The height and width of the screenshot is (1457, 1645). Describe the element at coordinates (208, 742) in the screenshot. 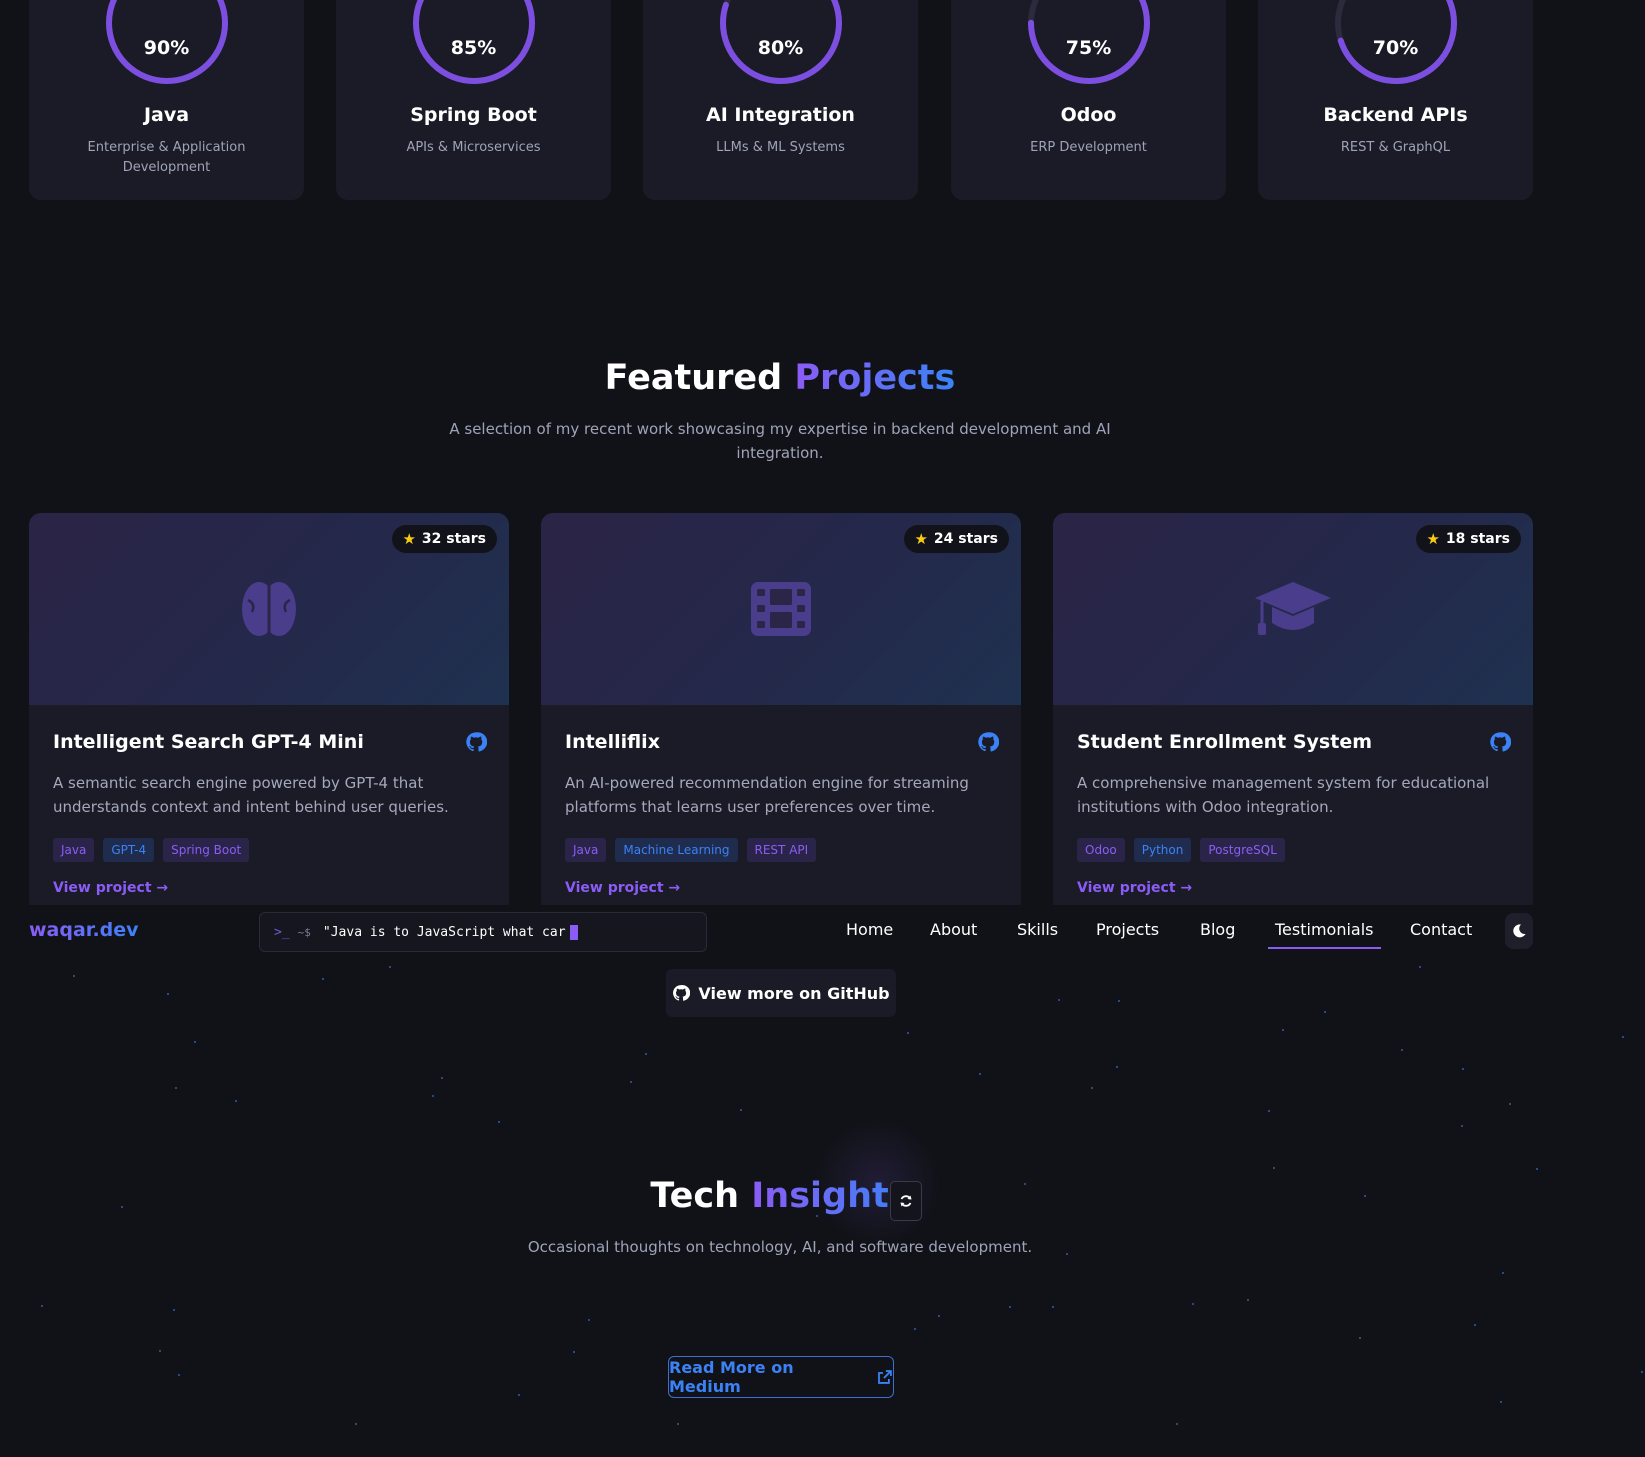

I see `project-title: Intelligent Search GPT-4 Mini` at that location.